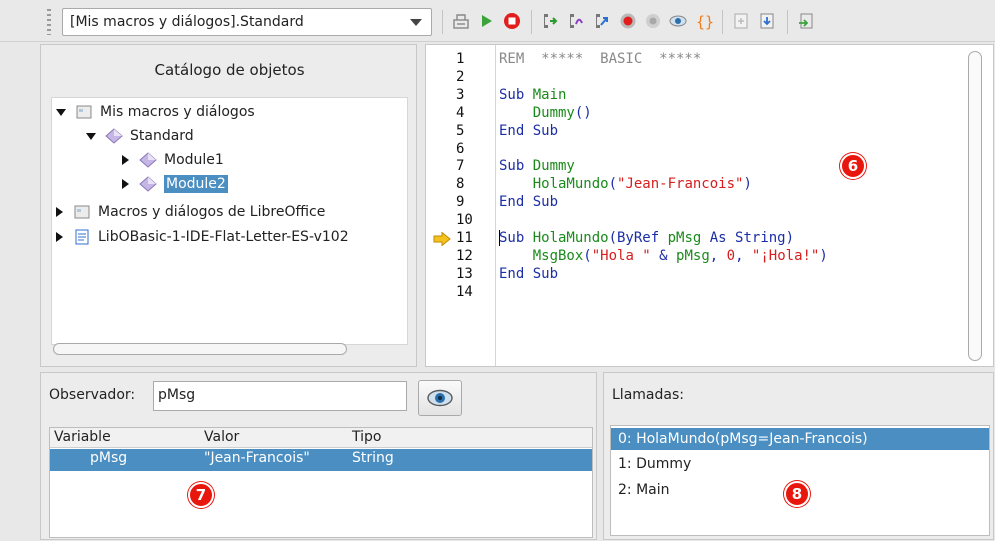  I want to click on import-dialog-icon, so click(806, 21).